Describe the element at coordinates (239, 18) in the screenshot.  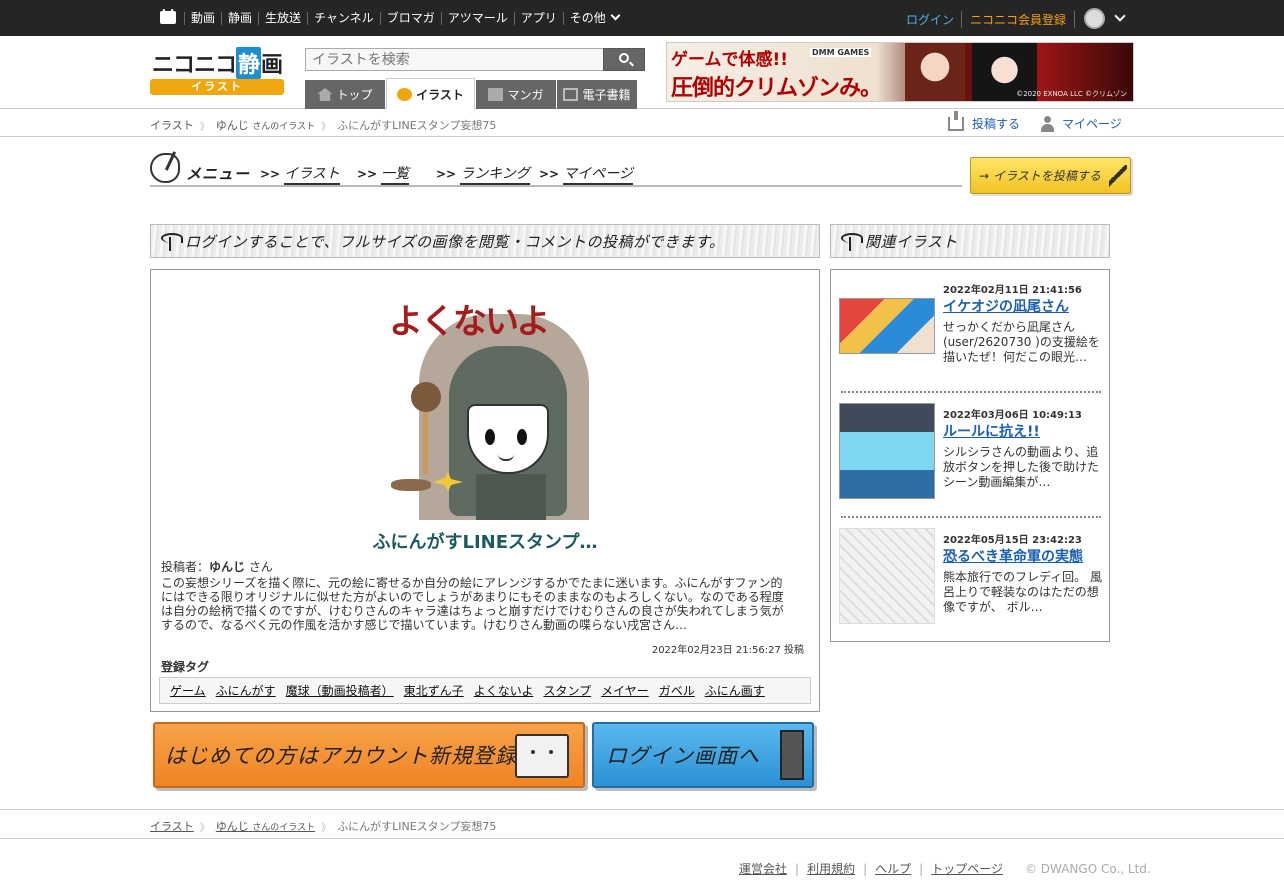
I see `gnav-seiga: 静画` at that location.